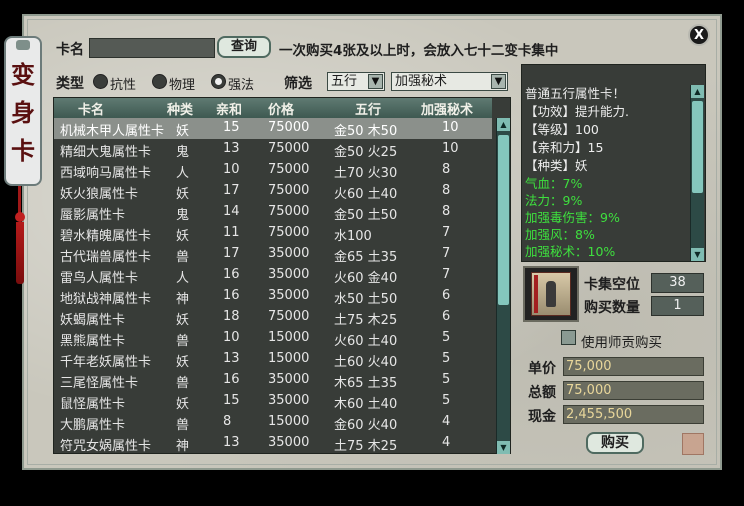 This screenshot has width=744, height=506. What do you see at coordinates (91, 108) in the screenshot?
I see `col-name: 卡名` at bounding box center [91, 108].